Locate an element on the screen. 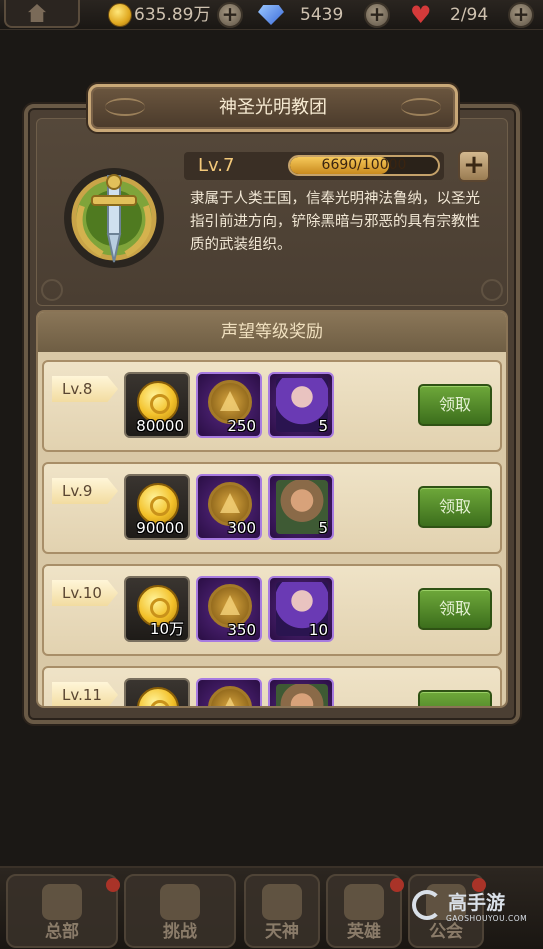 The height and width of the screenshot is (949, 543). reward-count: 10万 is located at coordinates (166, 629).